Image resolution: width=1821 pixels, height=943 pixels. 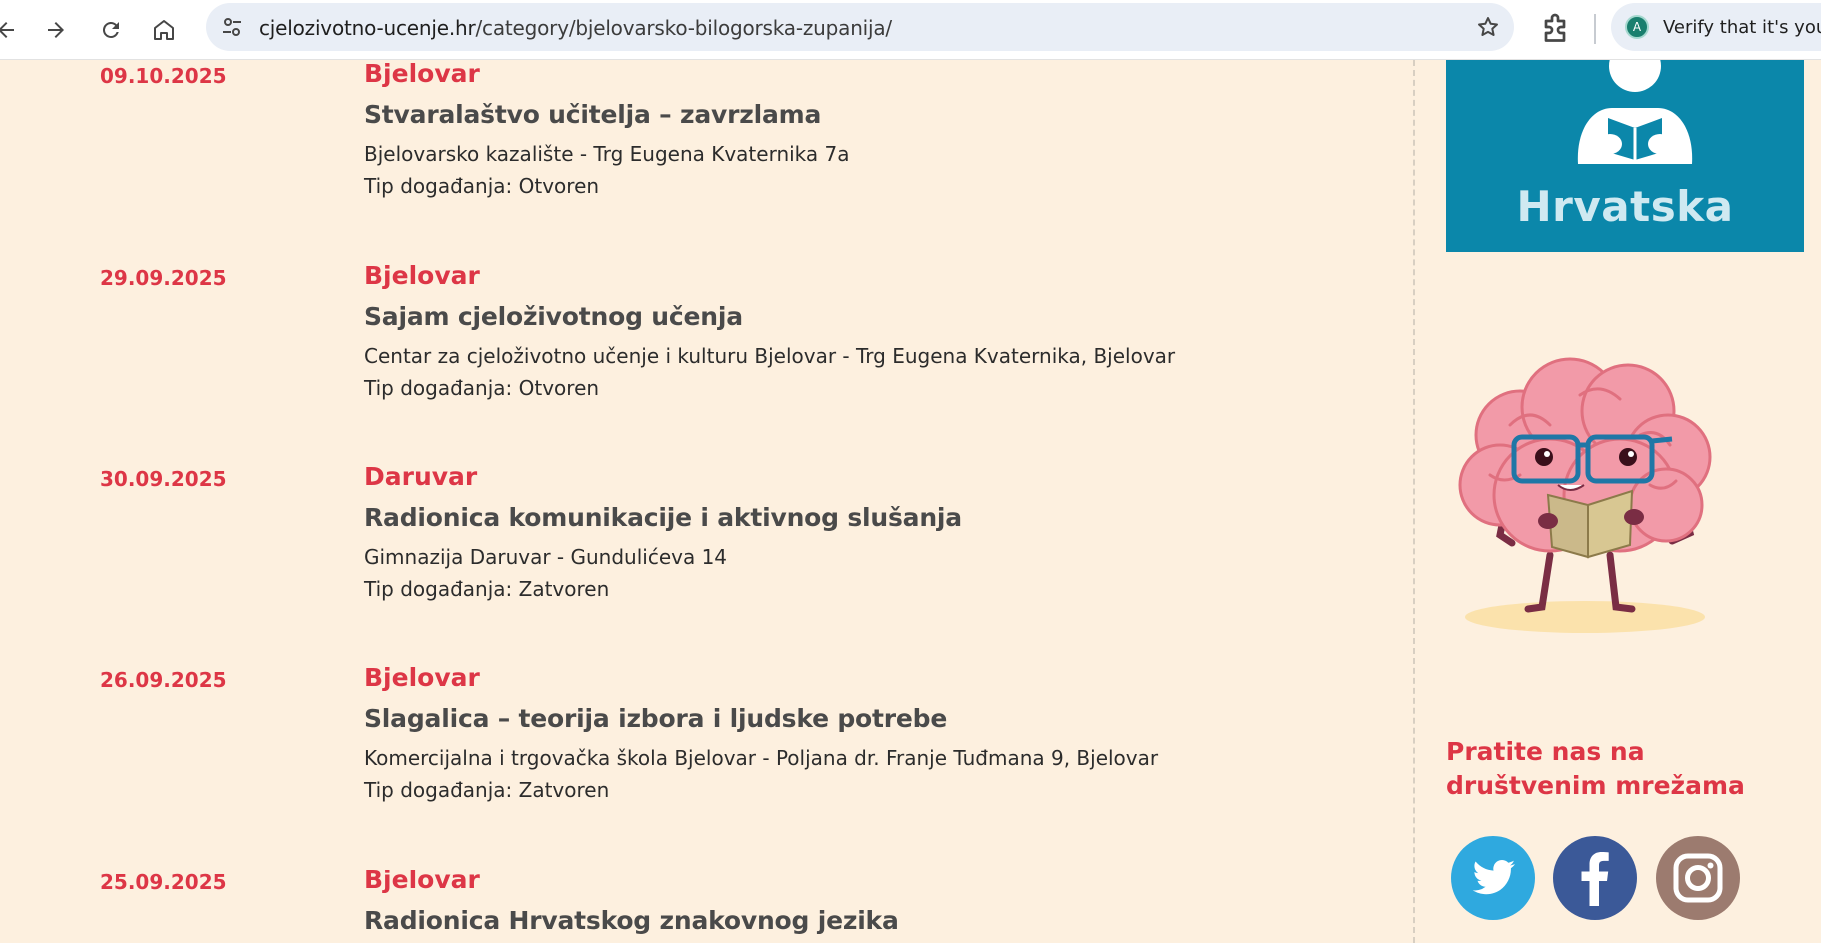 I want to click on url-domain: cjelozivotno-ucenje.hr, so click(x=367, y=28).